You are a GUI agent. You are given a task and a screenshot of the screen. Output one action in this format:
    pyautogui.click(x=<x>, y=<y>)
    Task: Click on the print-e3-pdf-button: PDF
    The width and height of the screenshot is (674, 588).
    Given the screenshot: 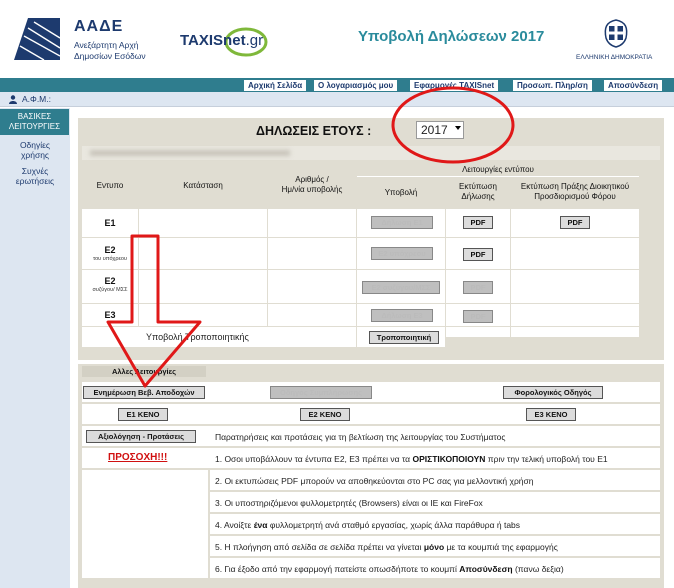 What is the action you would take?
    pyautogui.click(x=478, y=316)
    